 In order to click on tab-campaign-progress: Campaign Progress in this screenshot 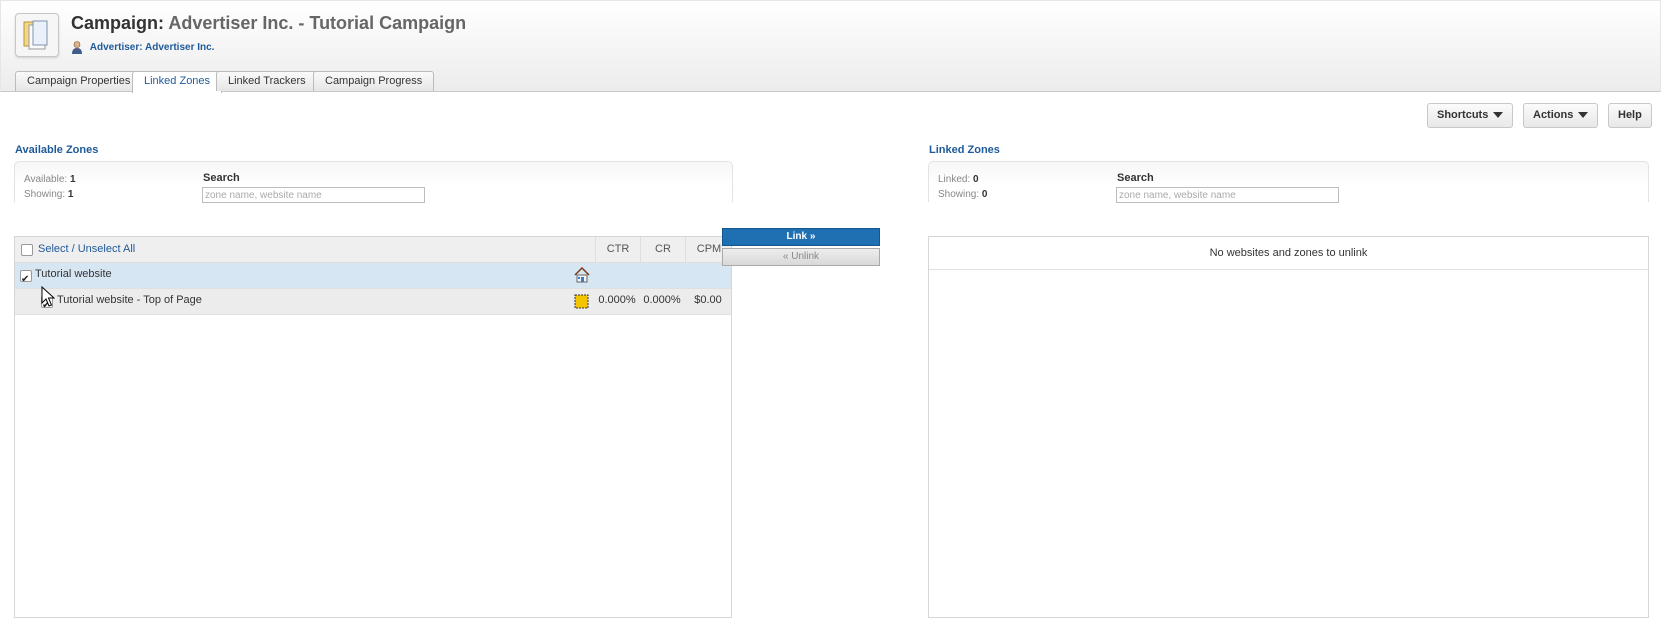, I will do `click(374, 81)`.